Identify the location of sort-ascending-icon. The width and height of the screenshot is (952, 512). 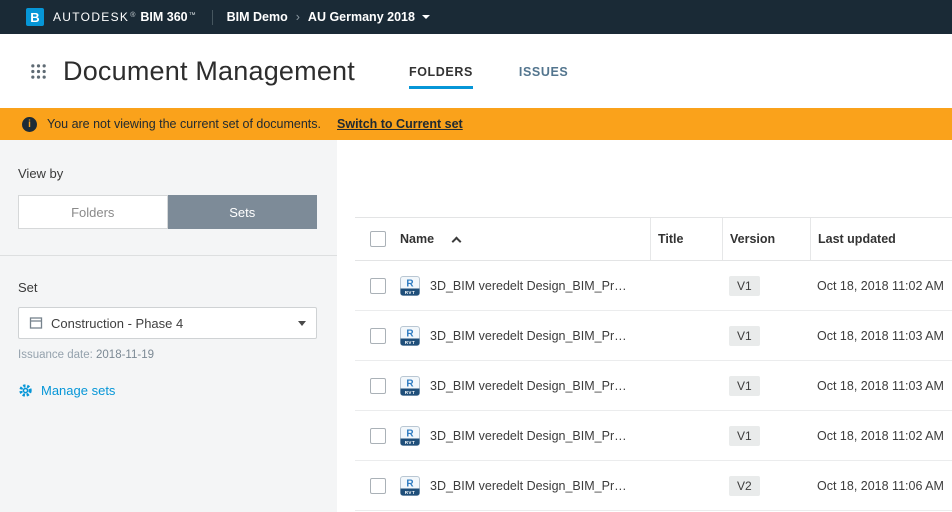
(456, 241).